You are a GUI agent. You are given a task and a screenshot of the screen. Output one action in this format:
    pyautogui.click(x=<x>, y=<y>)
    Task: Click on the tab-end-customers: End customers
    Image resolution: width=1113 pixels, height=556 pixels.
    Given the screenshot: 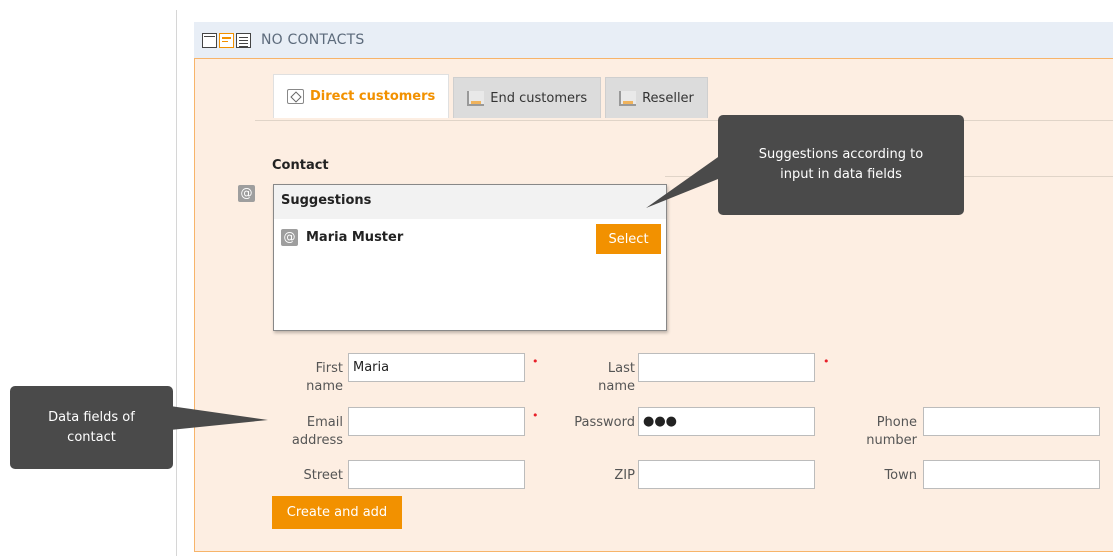 What is the action you would take?
    pyautogui.click(x=527, y=97)
    